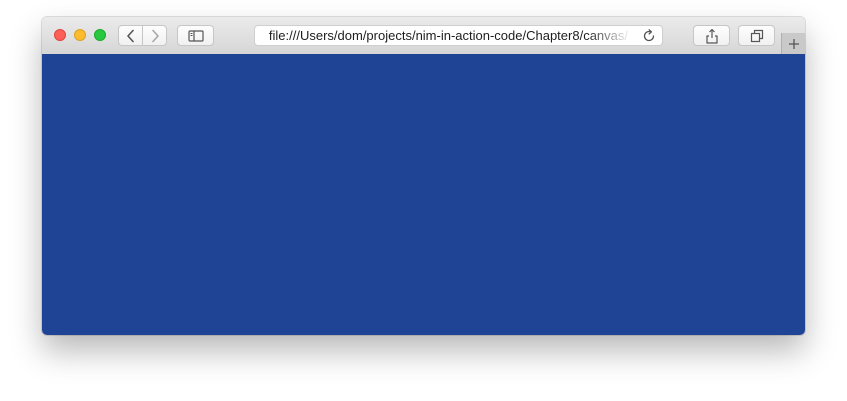 The image size is (847, 401). I want to click on sidebar-button, so click(195, 35).